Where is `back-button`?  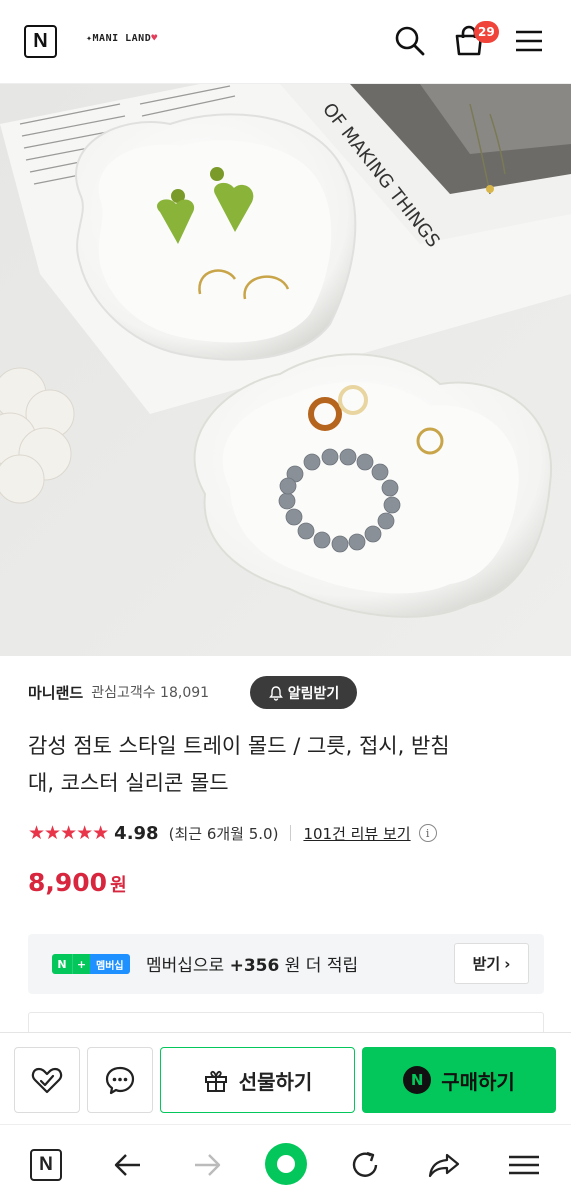 back-button is located at coordinates (128, 1165).